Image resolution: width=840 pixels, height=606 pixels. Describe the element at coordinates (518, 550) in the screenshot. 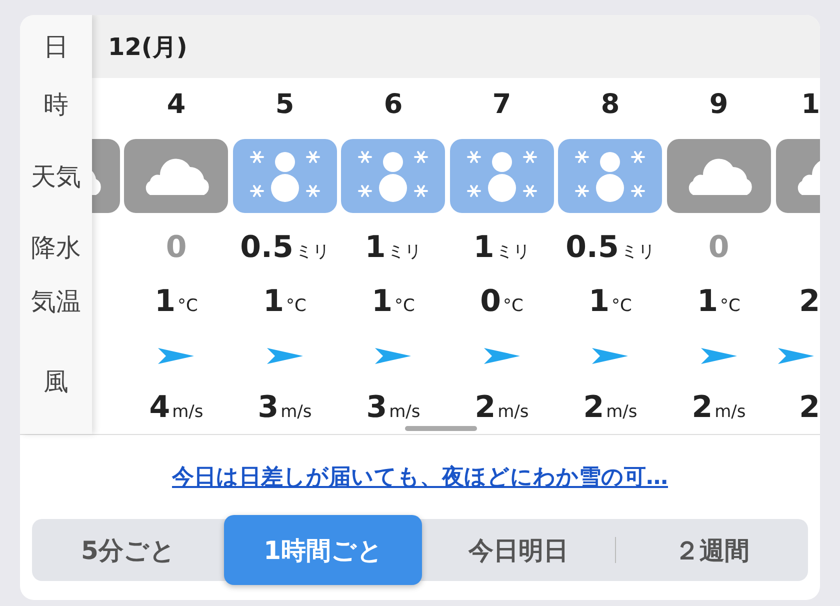

I see `interval-tab: 今日明日` at that location.